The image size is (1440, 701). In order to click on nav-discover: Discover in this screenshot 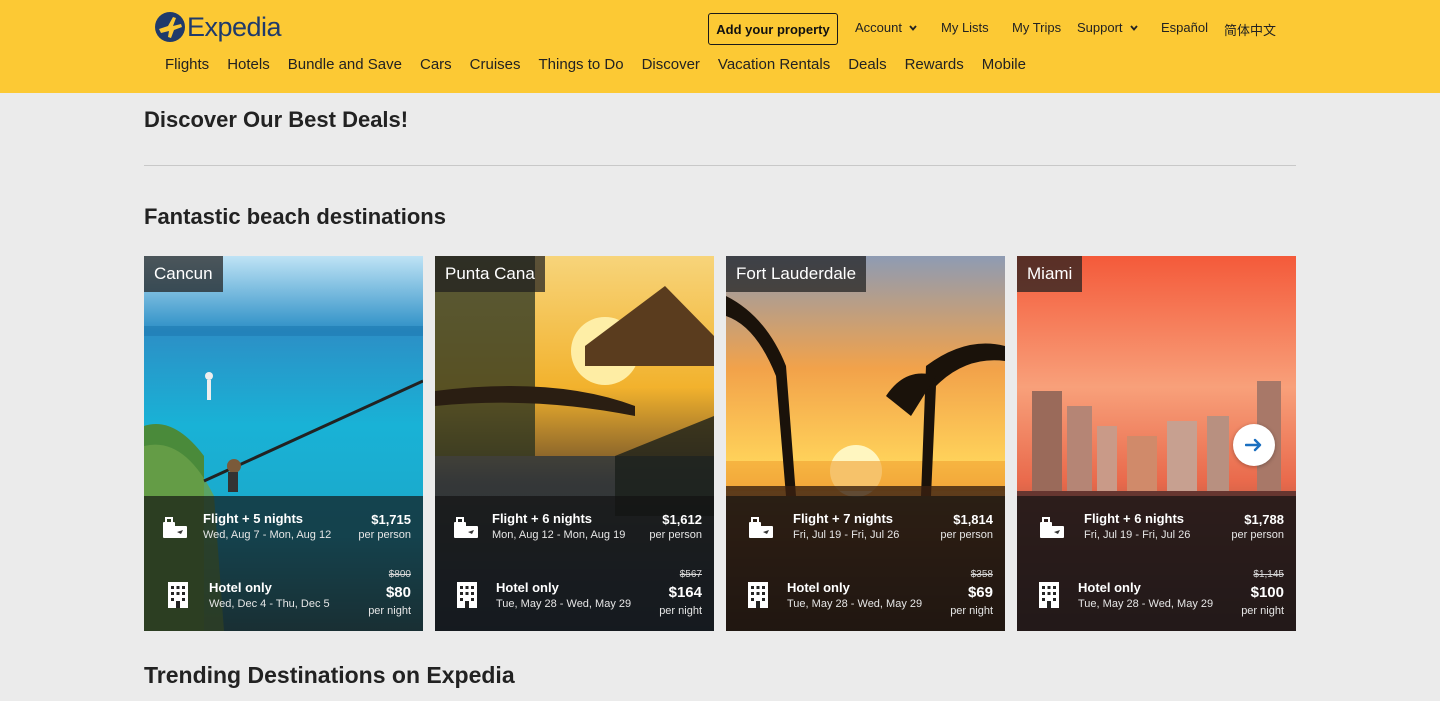, I will do `click(671, 64)`.